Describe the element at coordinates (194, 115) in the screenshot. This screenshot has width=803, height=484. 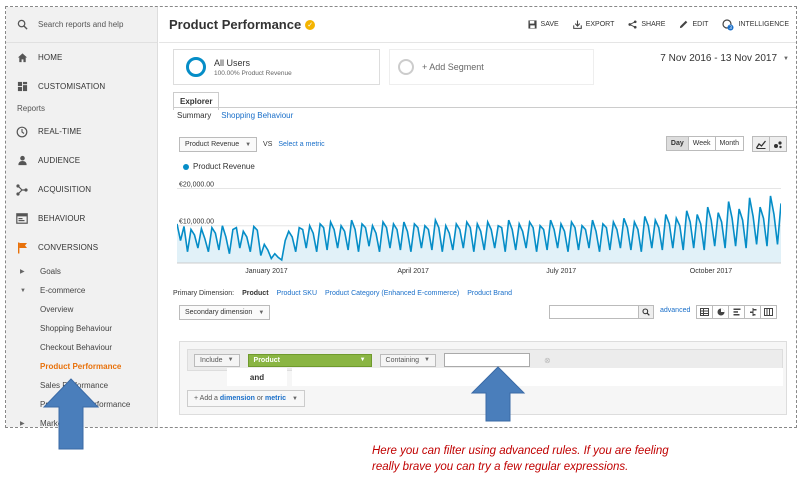
I see `subtab-summary: Summary` at that location.